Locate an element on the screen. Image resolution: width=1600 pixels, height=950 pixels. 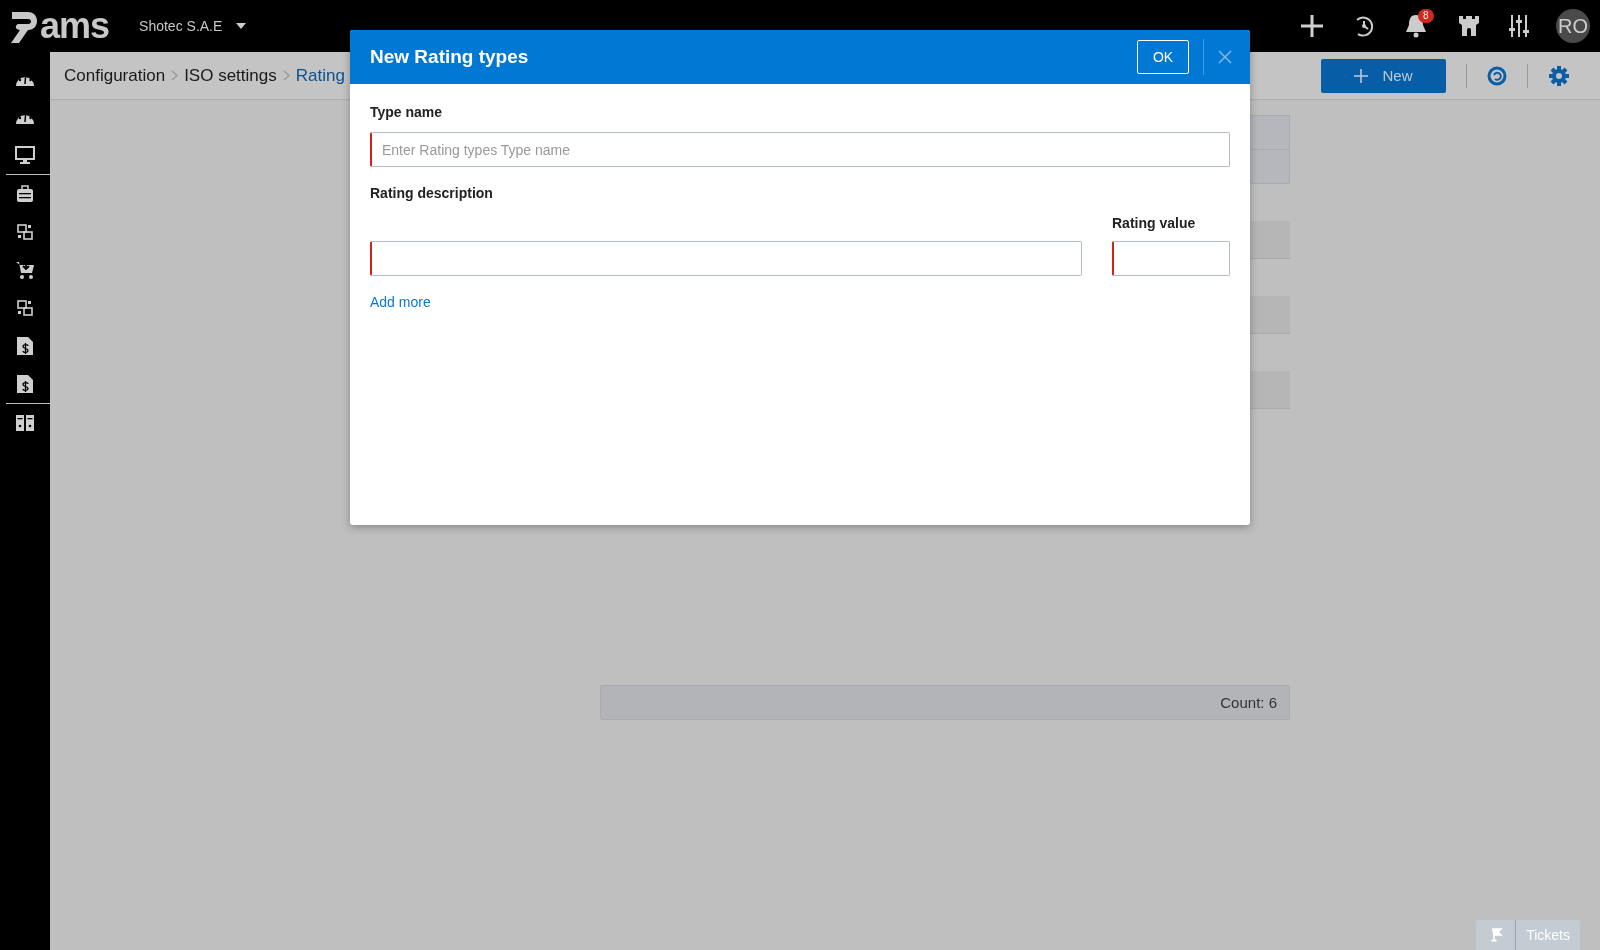
breadcrumb-item: Rating is located at coordinates (320, 75).